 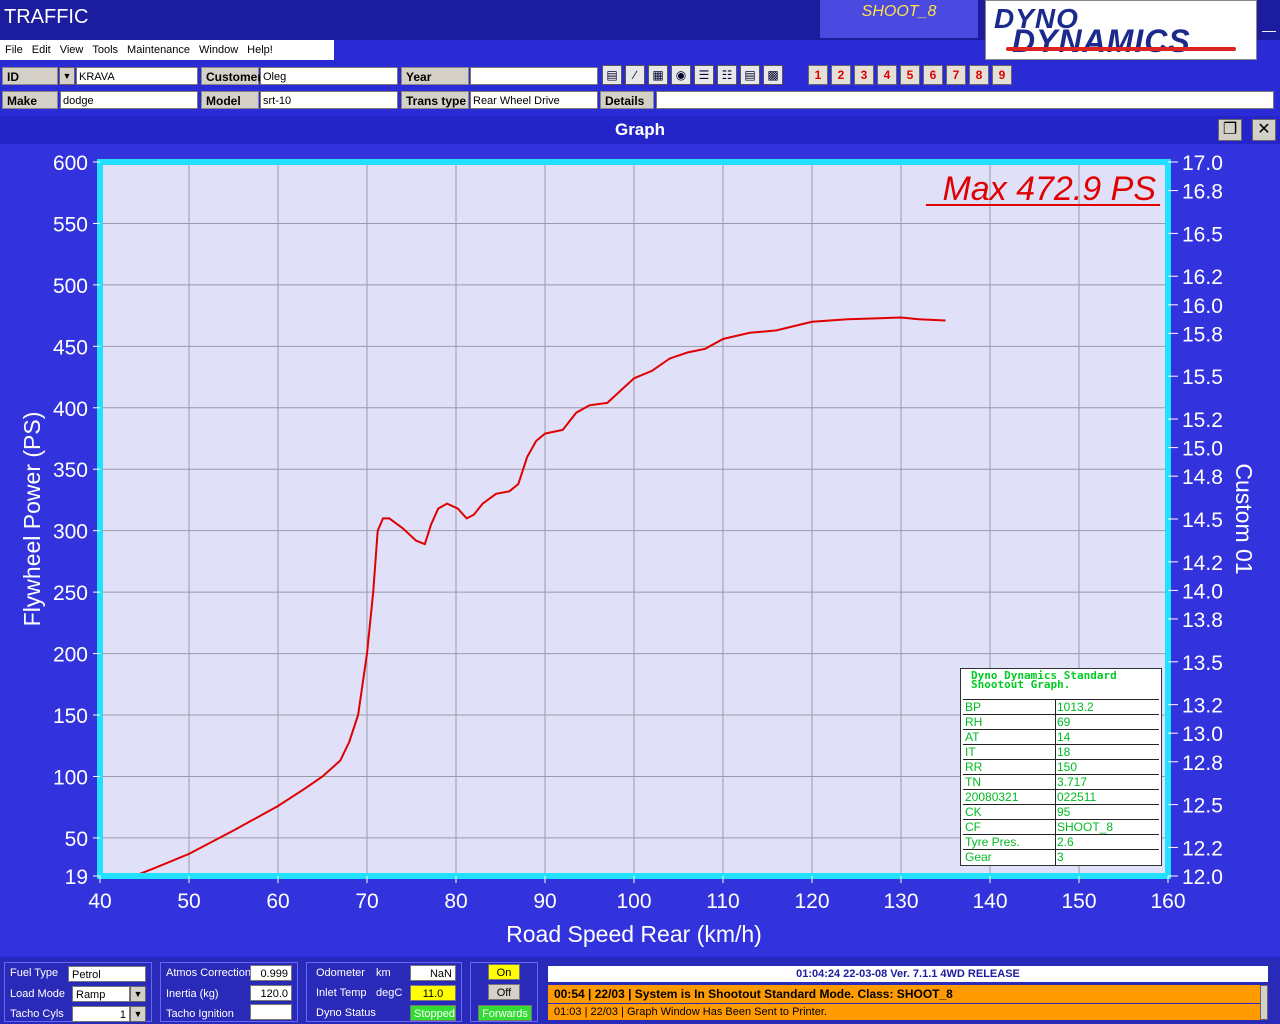 I want to click on trans-type-field: Rear Wheel Drive, so click(x=534, y=100).